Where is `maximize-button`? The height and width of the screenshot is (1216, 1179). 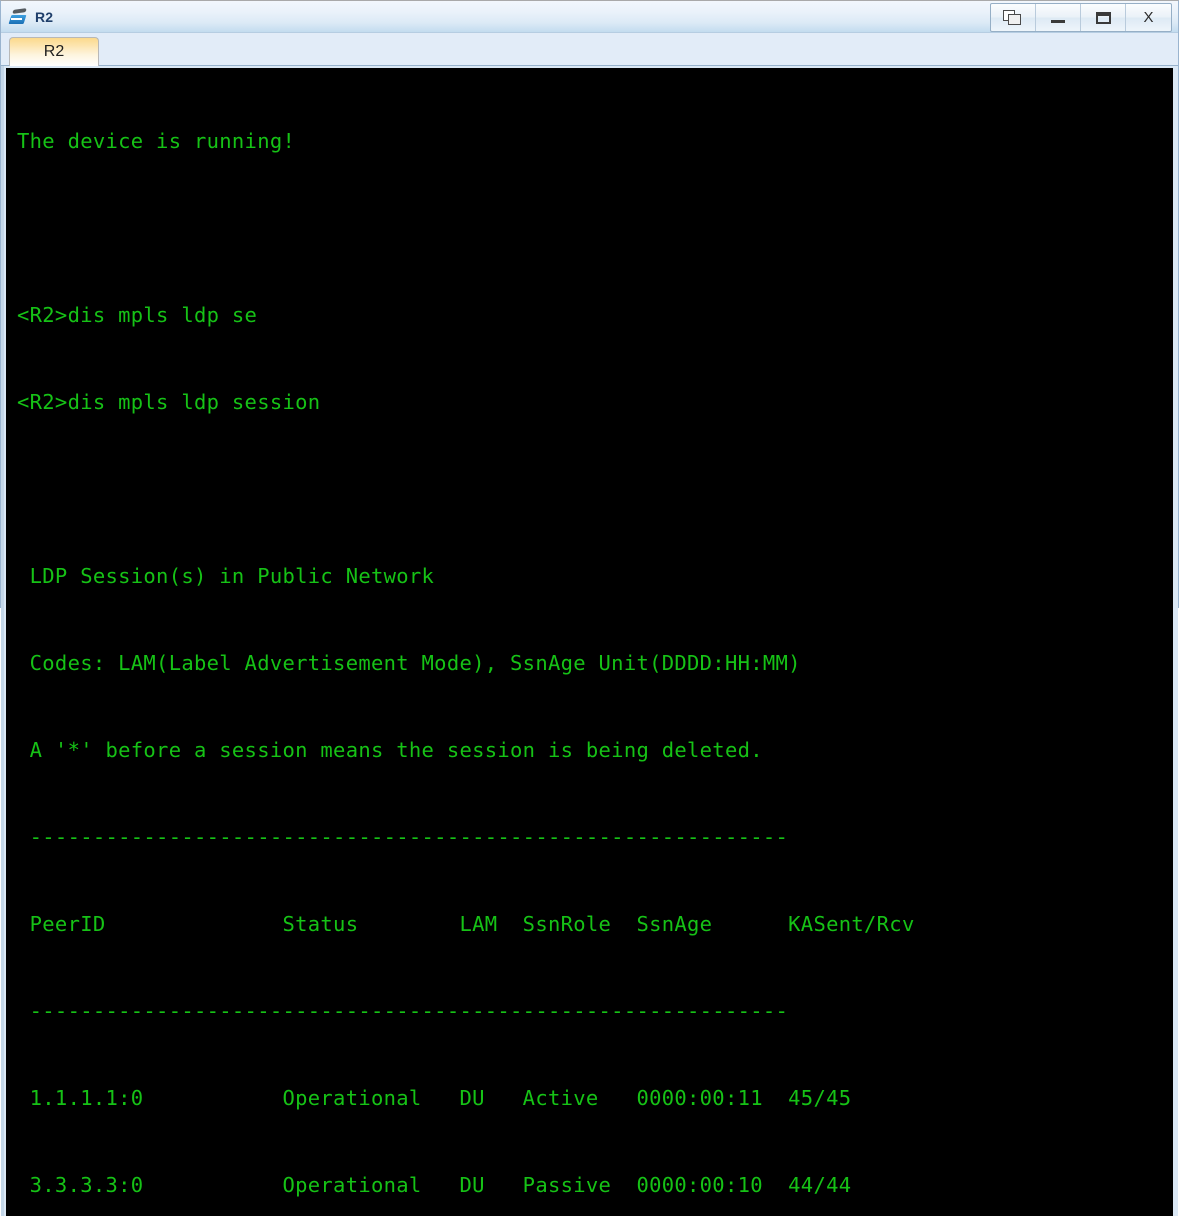
maximize-button is located at coordinates (1103, 17).